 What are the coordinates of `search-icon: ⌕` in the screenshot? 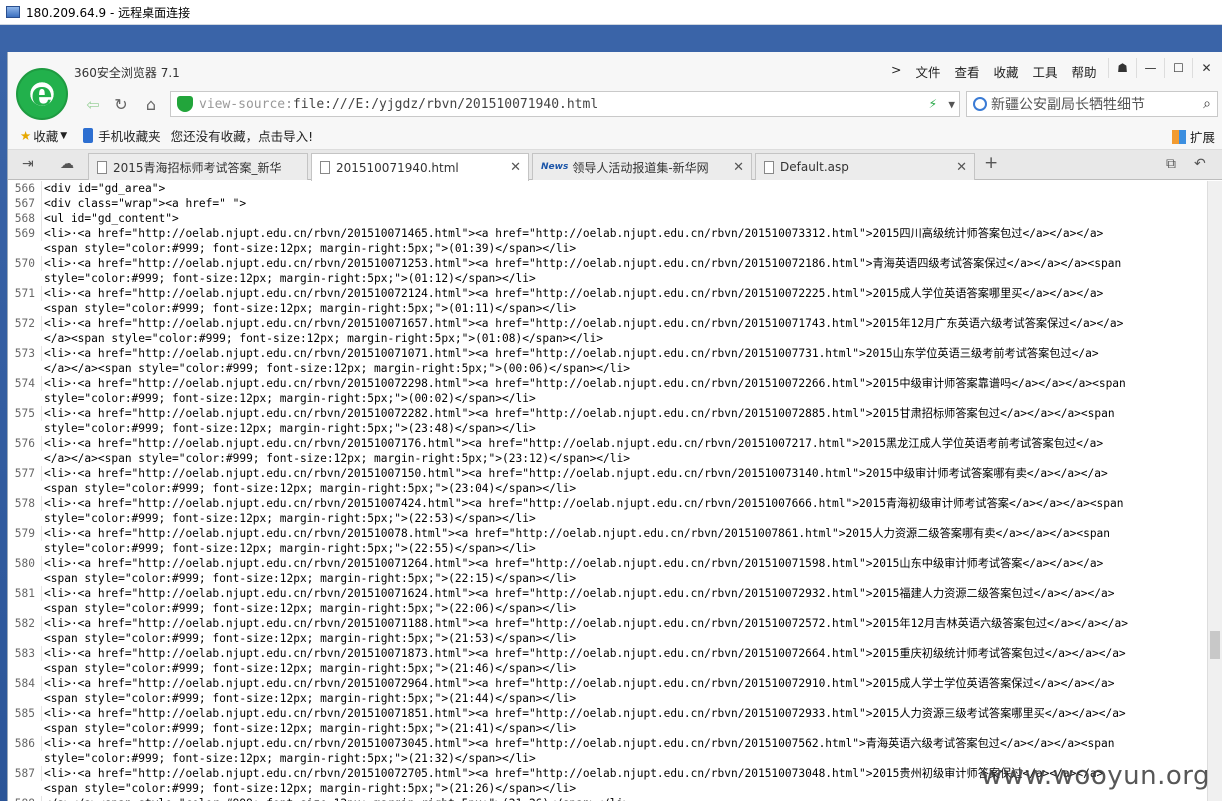 It's located at (1207, 104).